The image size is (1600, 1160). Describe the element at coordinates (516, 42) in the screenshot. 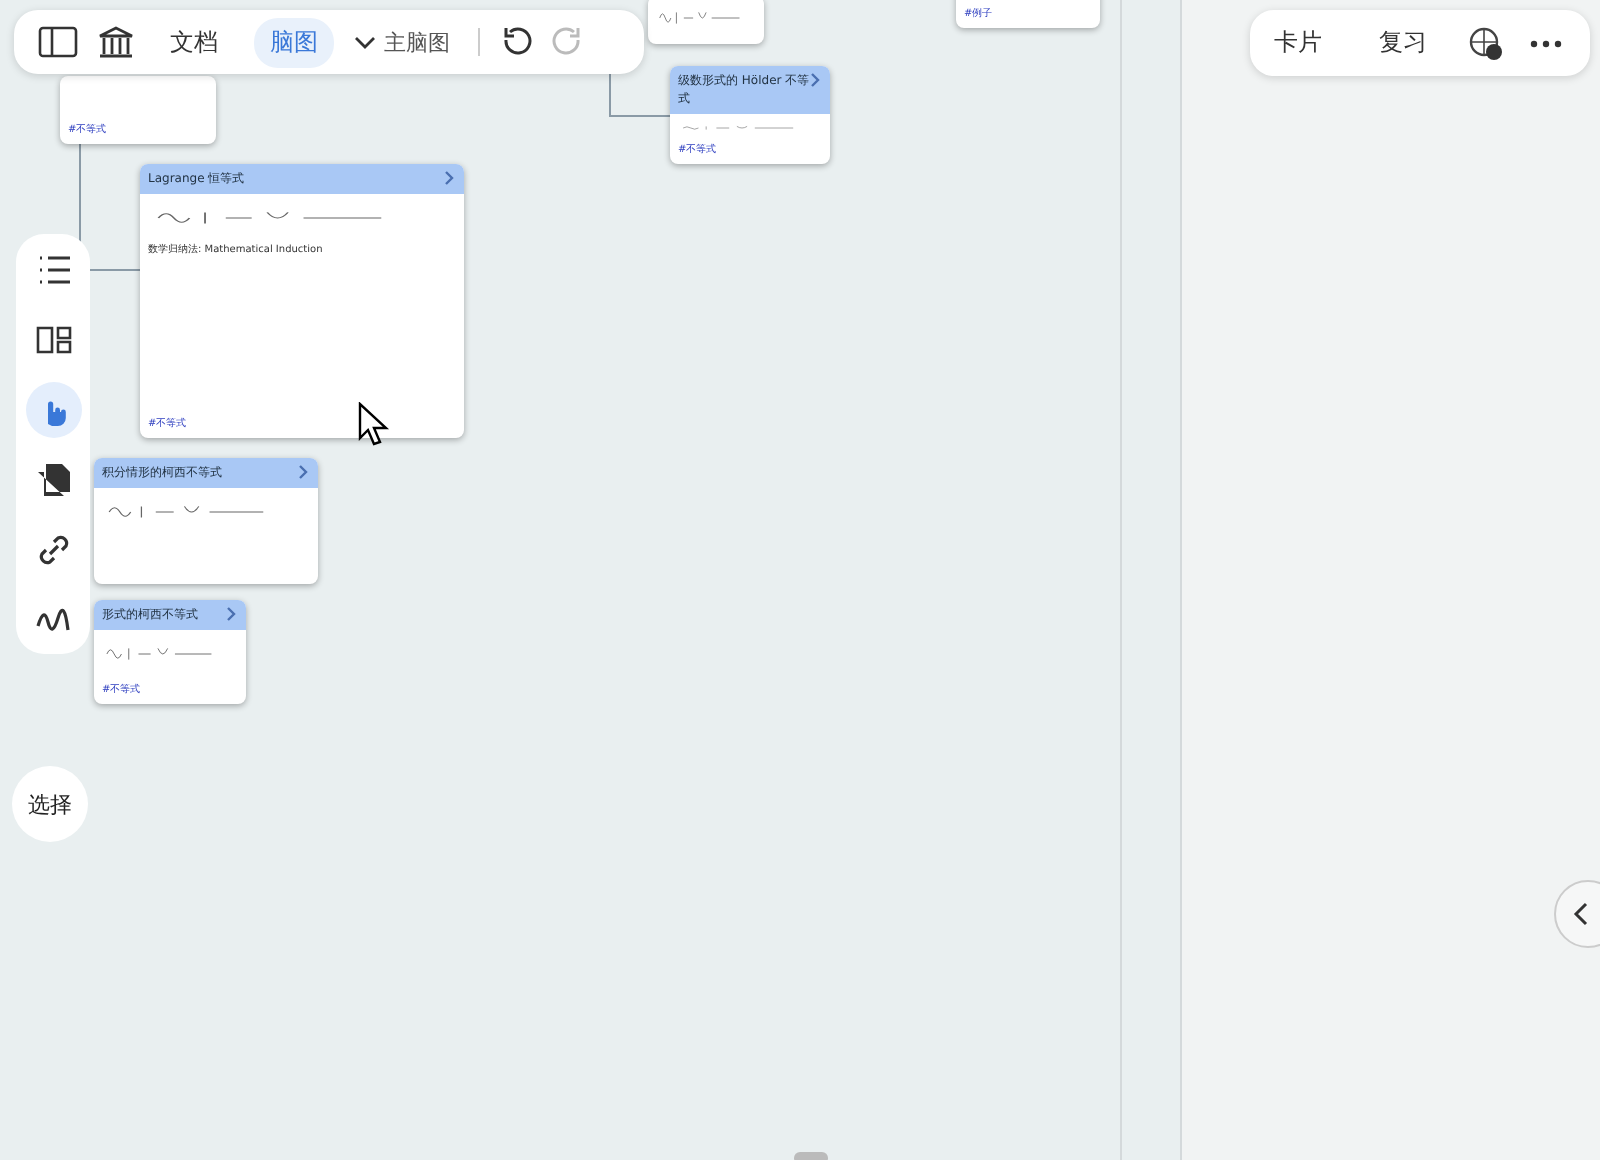

I see `undo-icon` at that location.